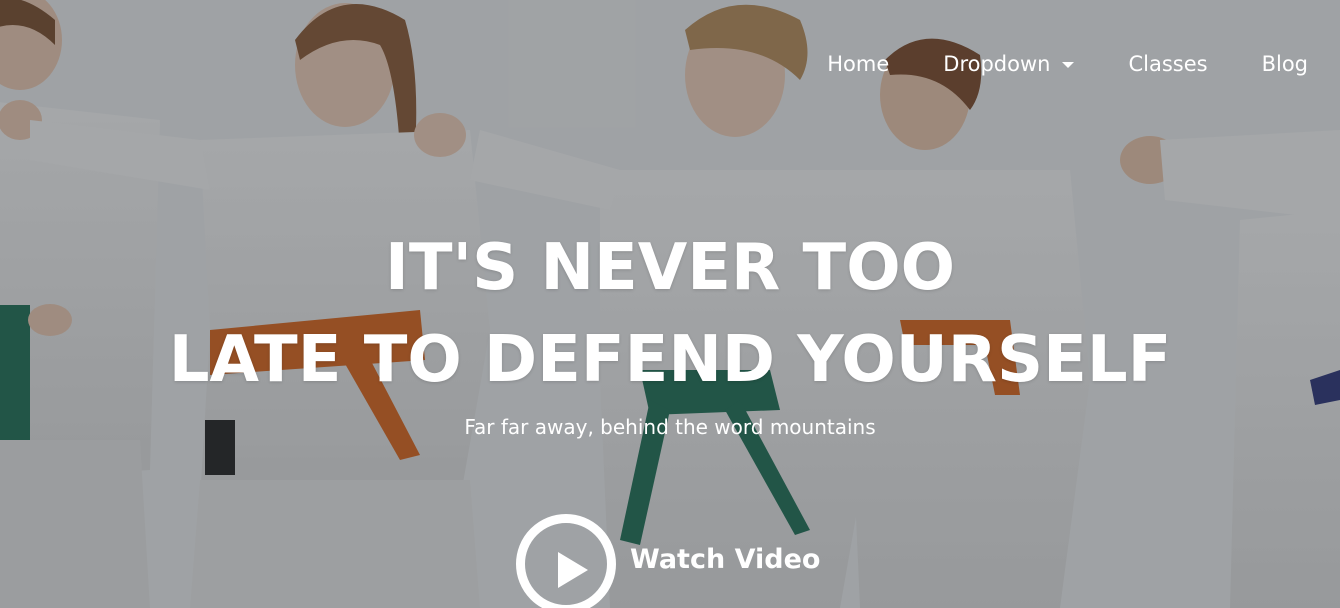  I want to click on nav-item-label: Dropdown, so click(997, 64).